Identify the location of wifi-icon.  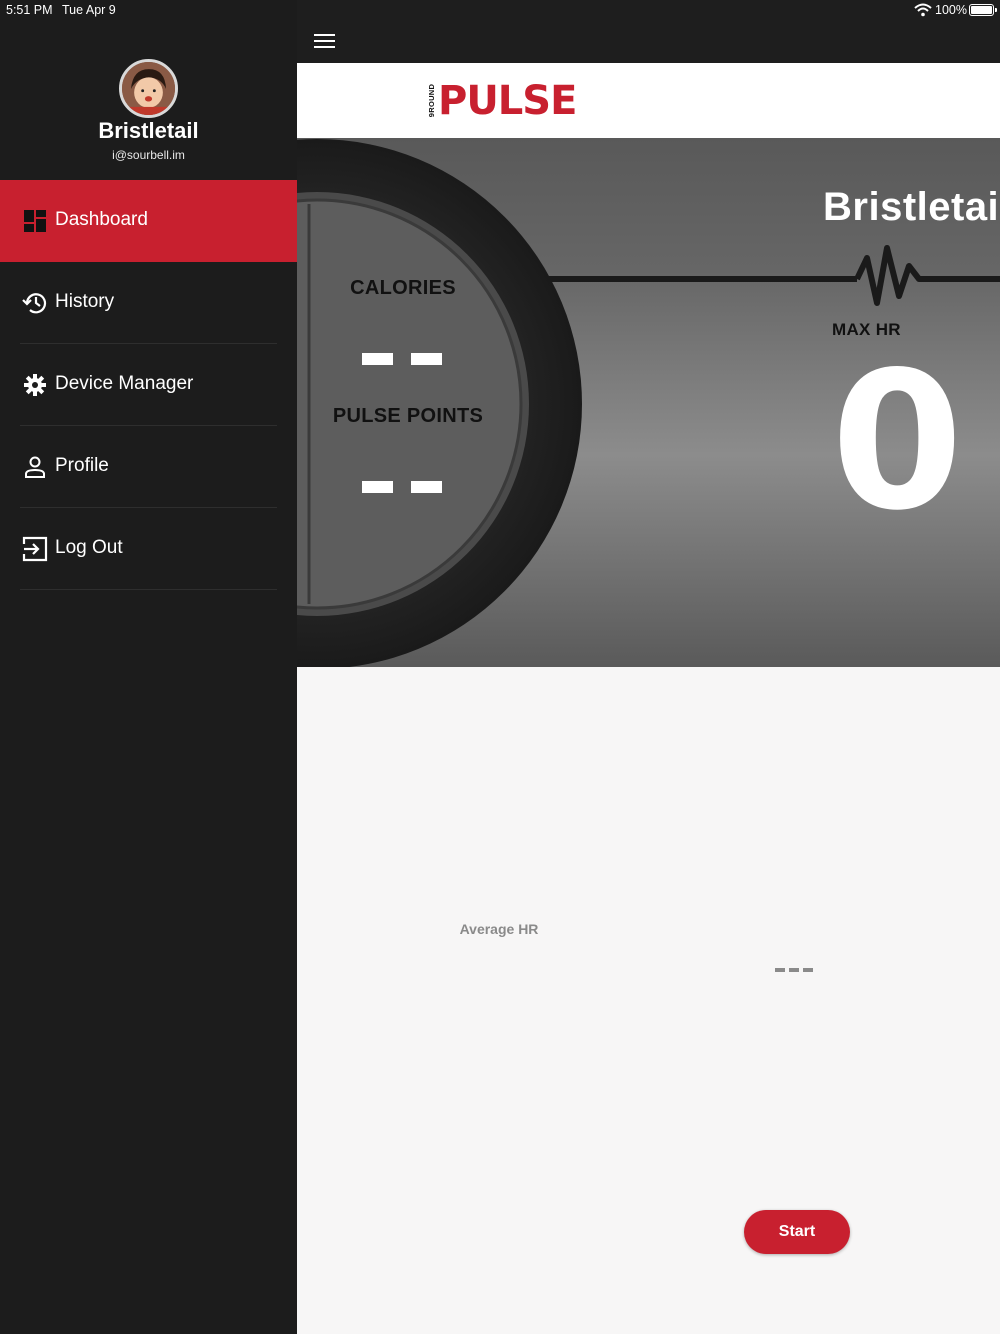
(923, 10).